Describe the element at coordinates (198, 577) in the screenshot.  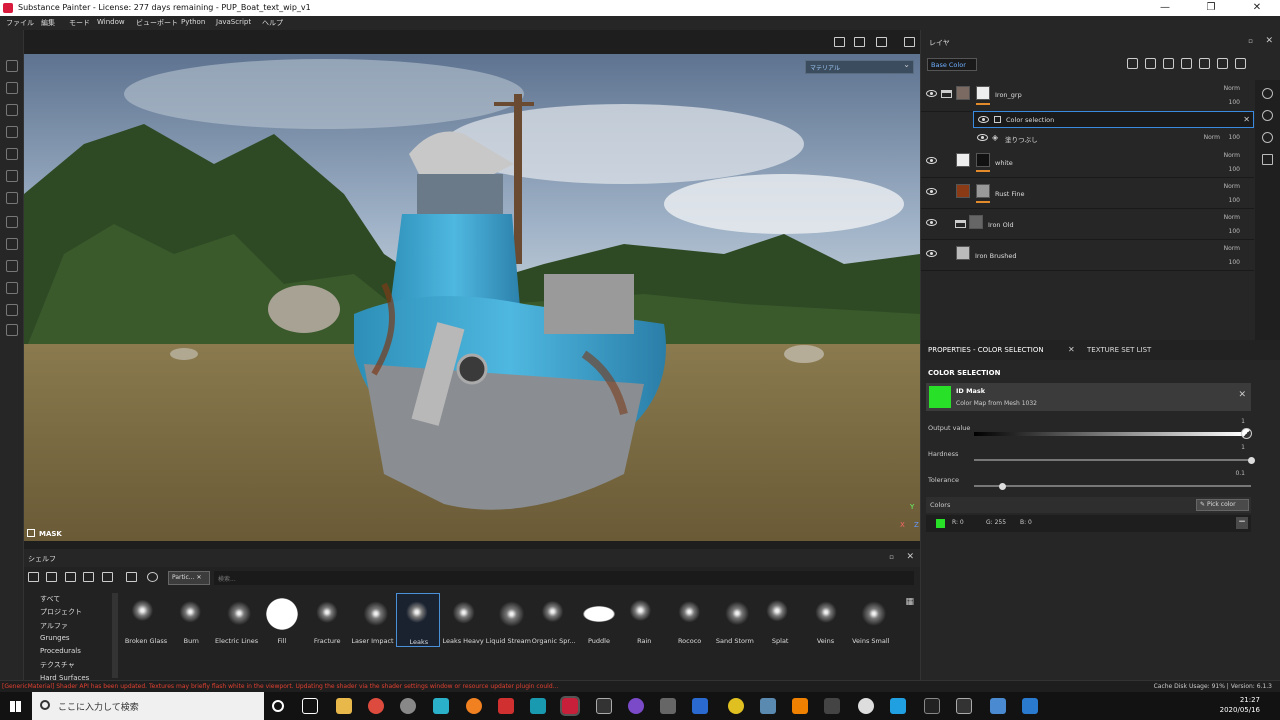
I see `filter-tag-close-icon: ✕` at that location.